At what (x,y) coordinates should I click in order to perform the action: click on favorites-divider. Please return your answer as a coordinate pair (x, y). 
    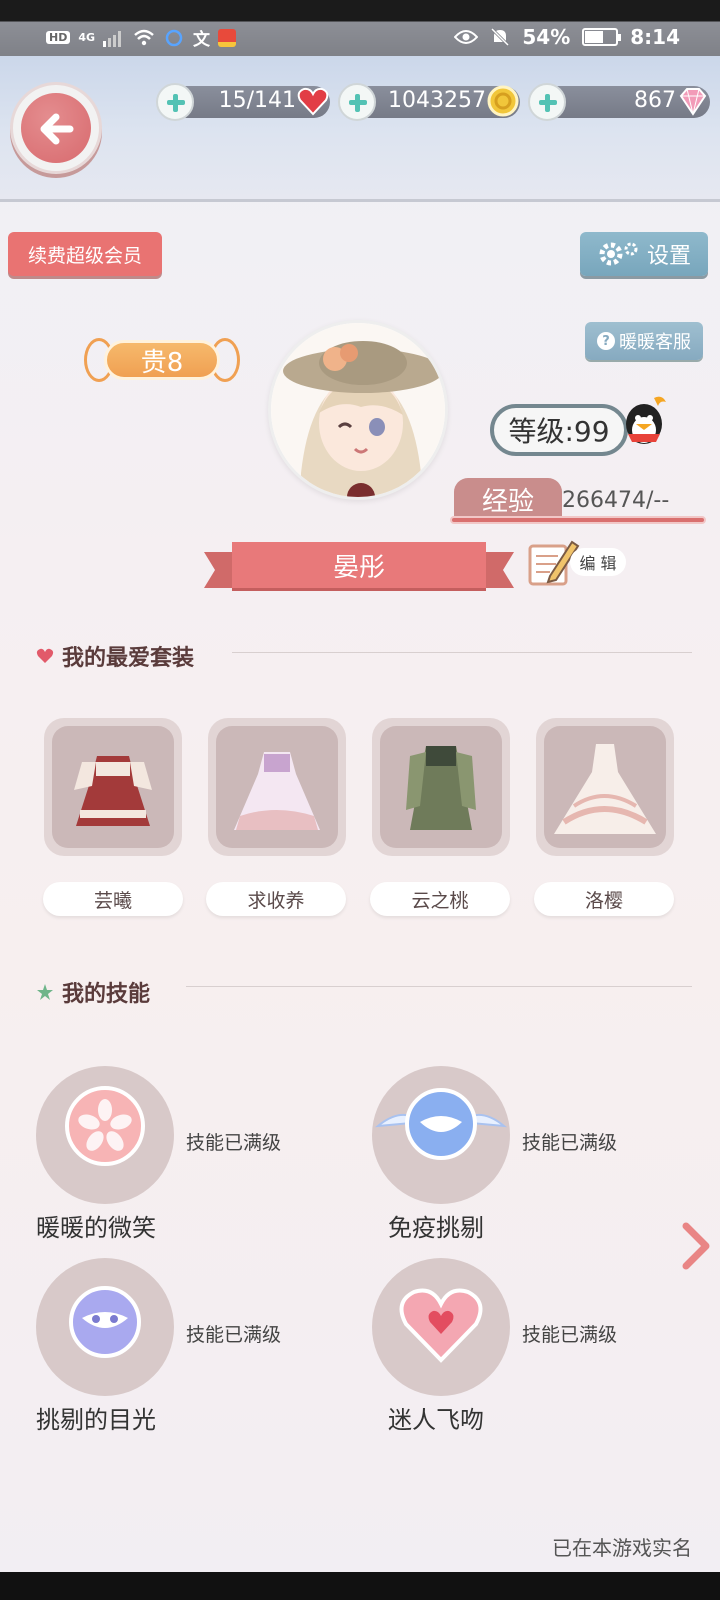
    Looking at the image, I should click on (462, 652).